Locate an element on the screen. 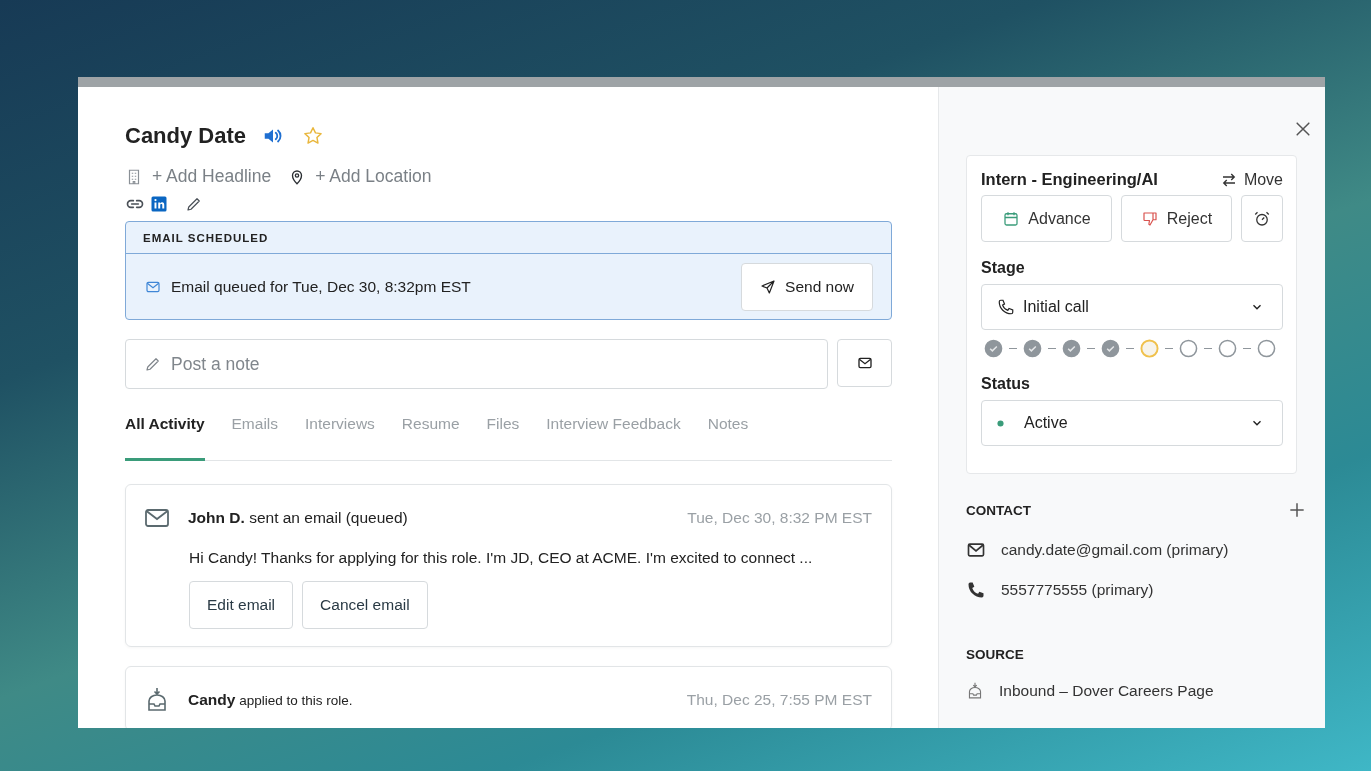 This screenshot has height=771, width=1371. activity-summary: Candy applied to this role. is located at coordinates (271, 700).